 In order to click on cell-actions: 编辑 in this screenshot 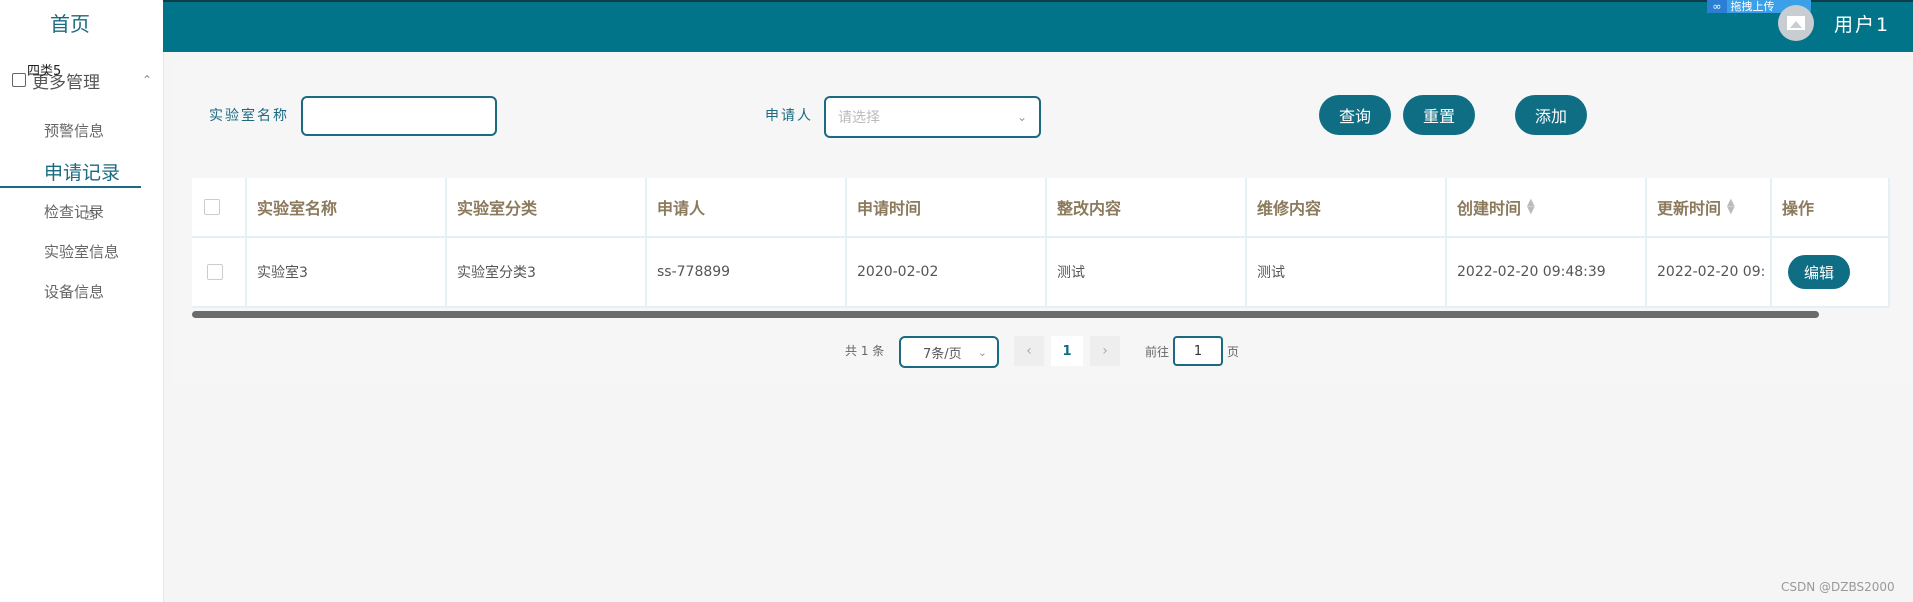, I will do `click(1831, 273)`.